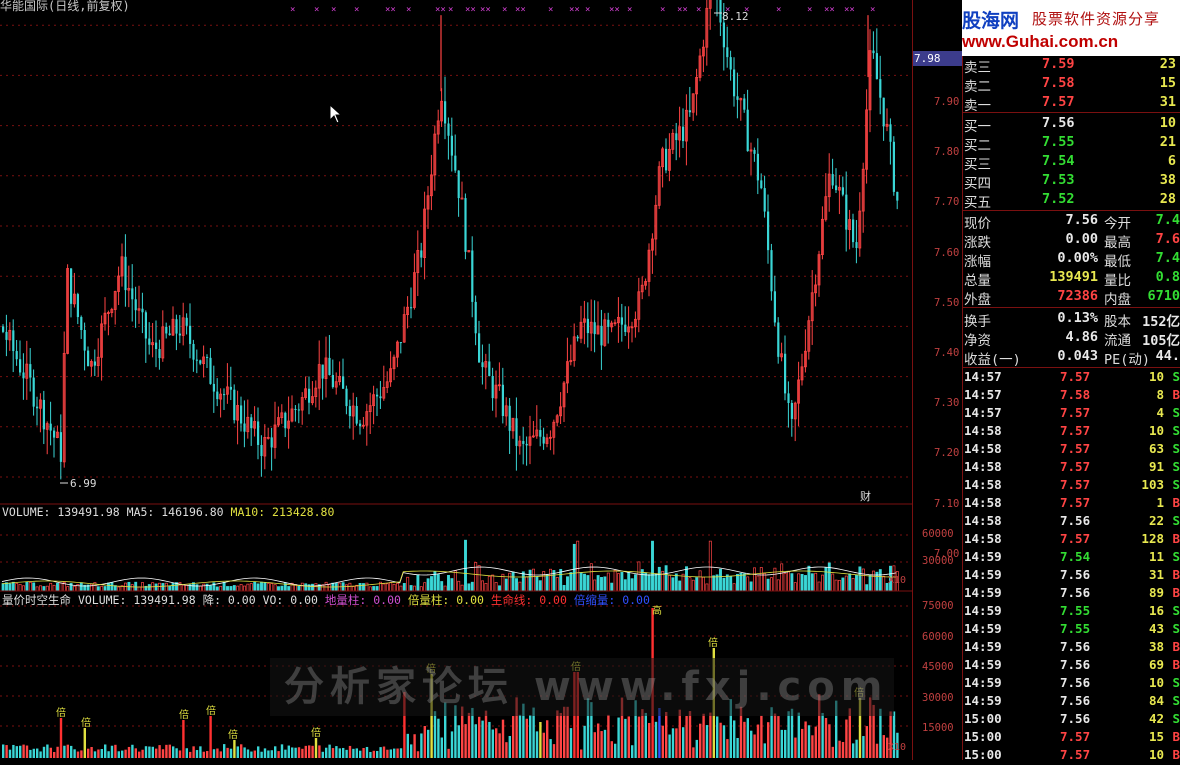  What do you see at coordinates (1167, 277) in the screenshot?
I see `stat-value-2: 0.8` at bounding box center [1167, 277].